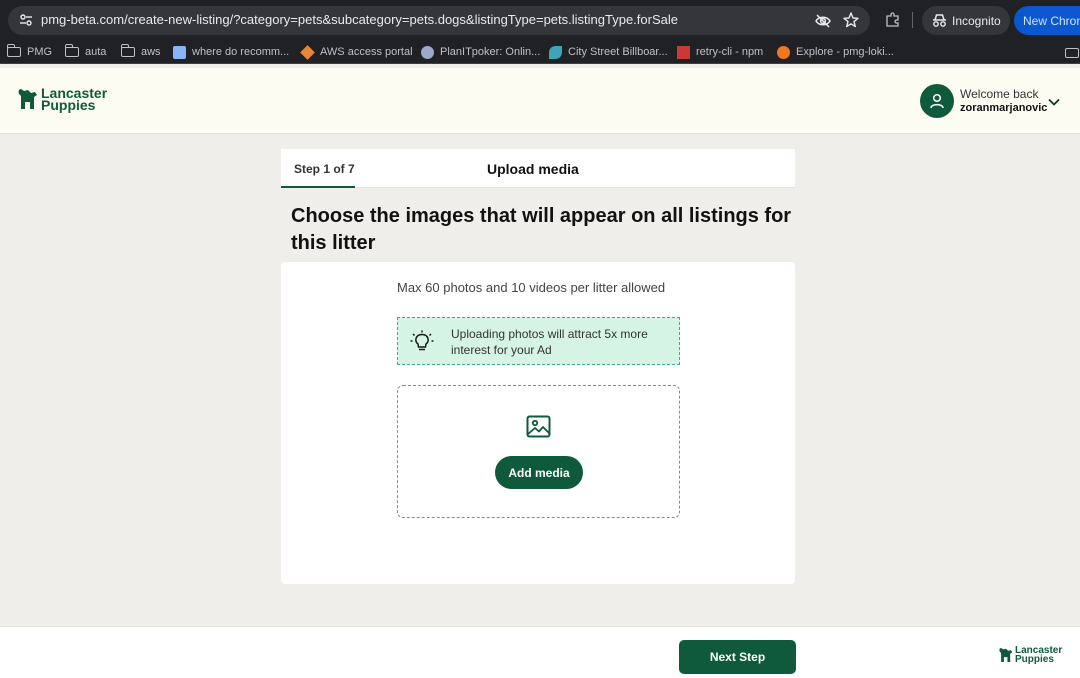  Describe the element at coordinates (366, 52) in the screenshot. I see `bookmark-label: AWS access portal` at that location.